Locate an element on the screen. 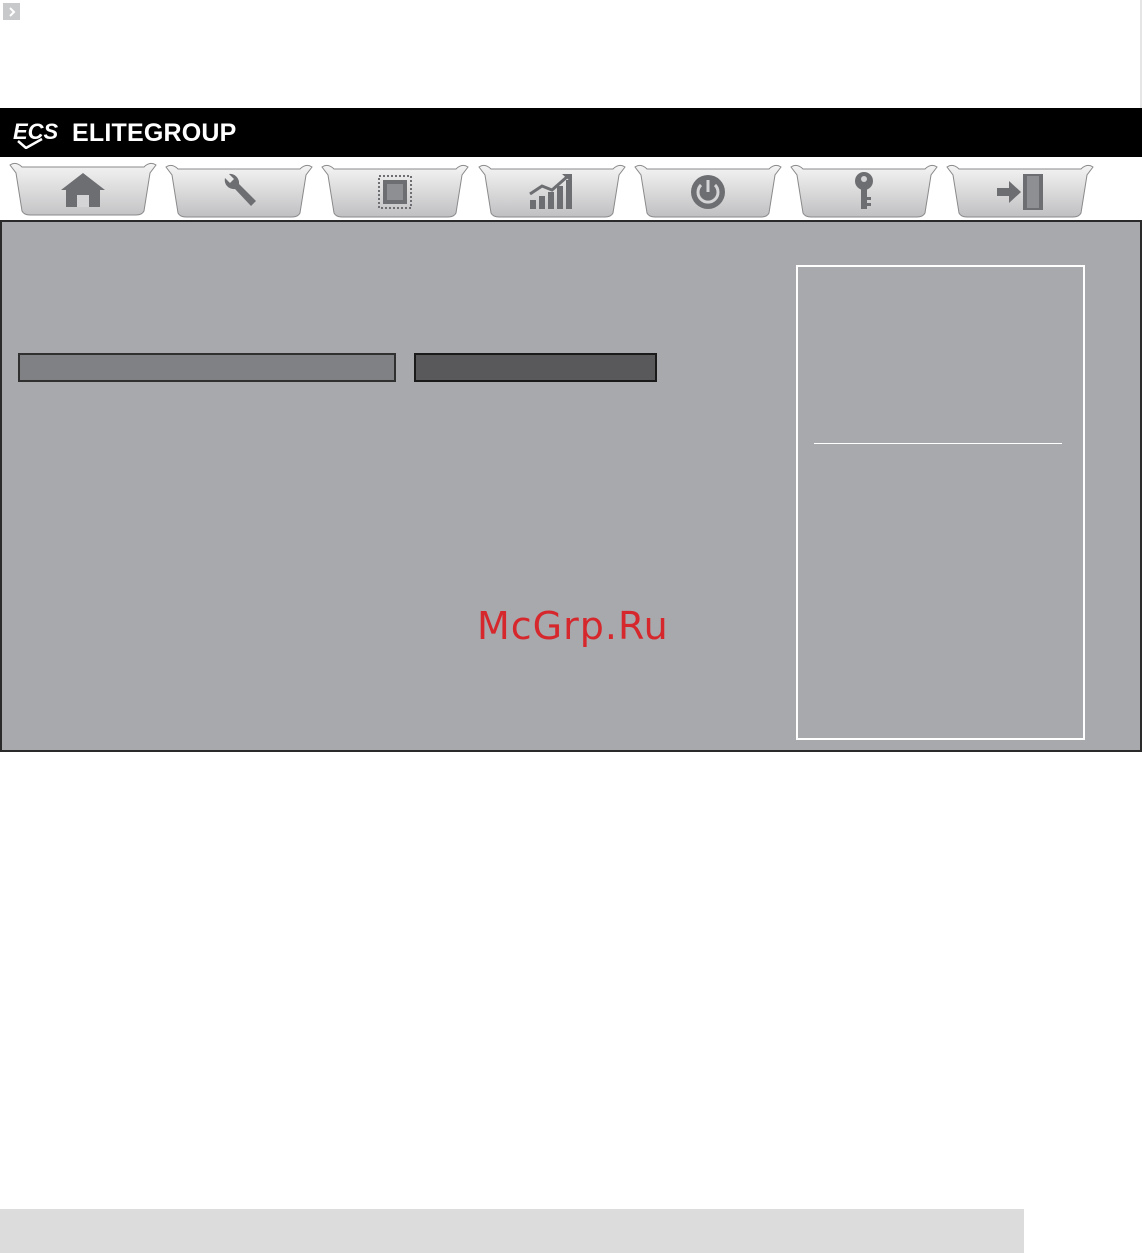  tab-security is located at coordinates (864, 192).